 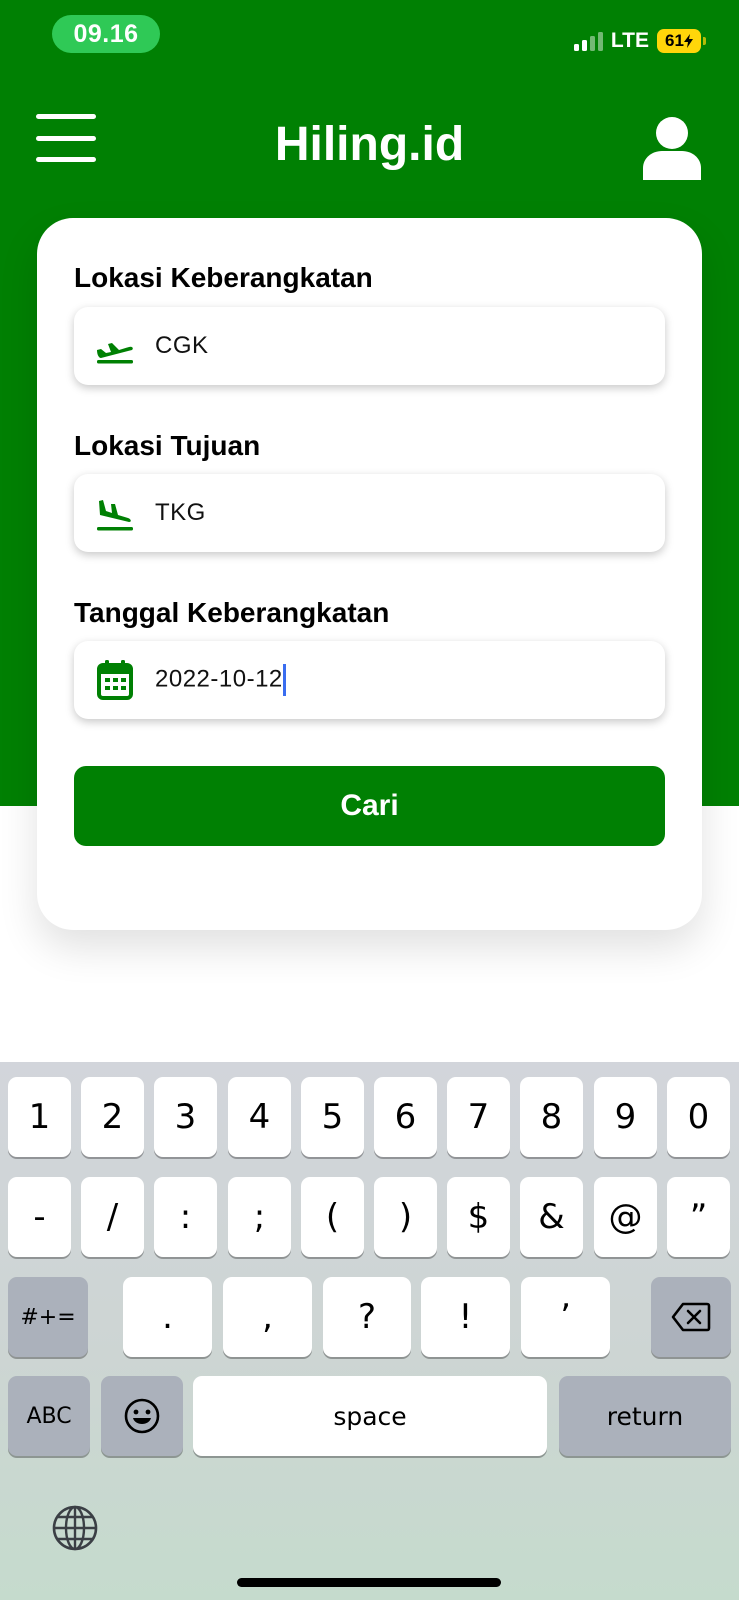 What do you see at coordinates (332, 1117) in the screenshot?
I see `key-5: 5` at bounding box center [332, 1117].